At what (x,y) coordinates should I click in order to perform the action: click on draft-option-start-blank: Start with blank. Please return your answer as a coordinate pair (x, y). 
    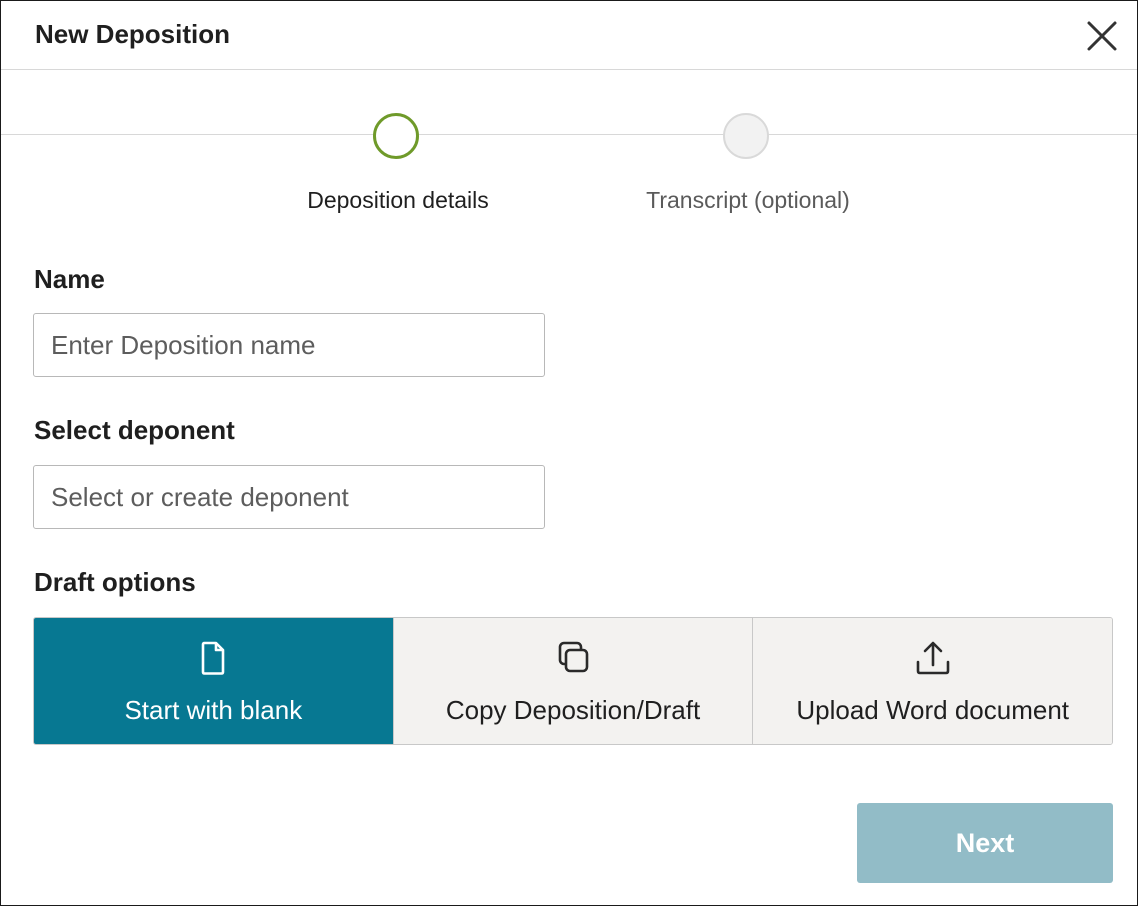
    Looking at the image, I should click on (213, 681).